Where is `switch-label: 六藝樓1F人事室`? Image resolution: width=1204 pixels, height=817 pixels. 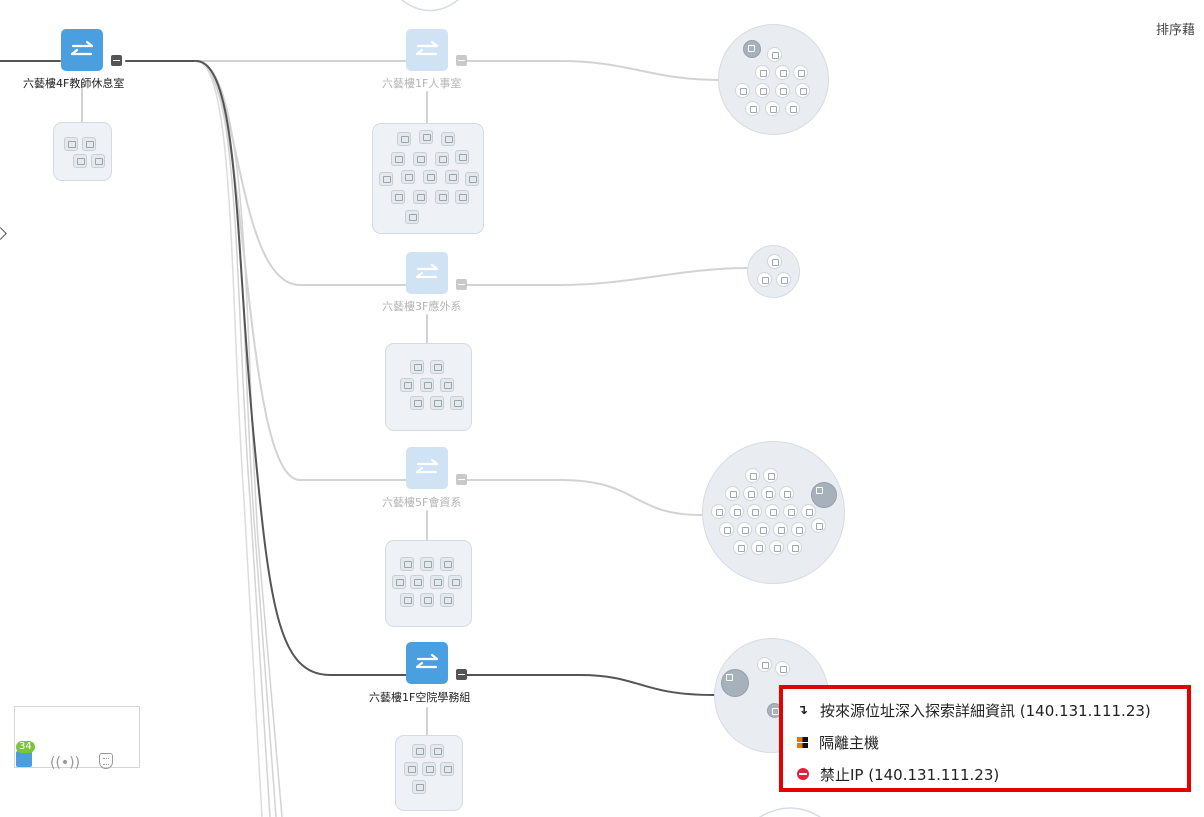
switch-label: 六藝樓1F人事室 is located at coordinates (421, 83).